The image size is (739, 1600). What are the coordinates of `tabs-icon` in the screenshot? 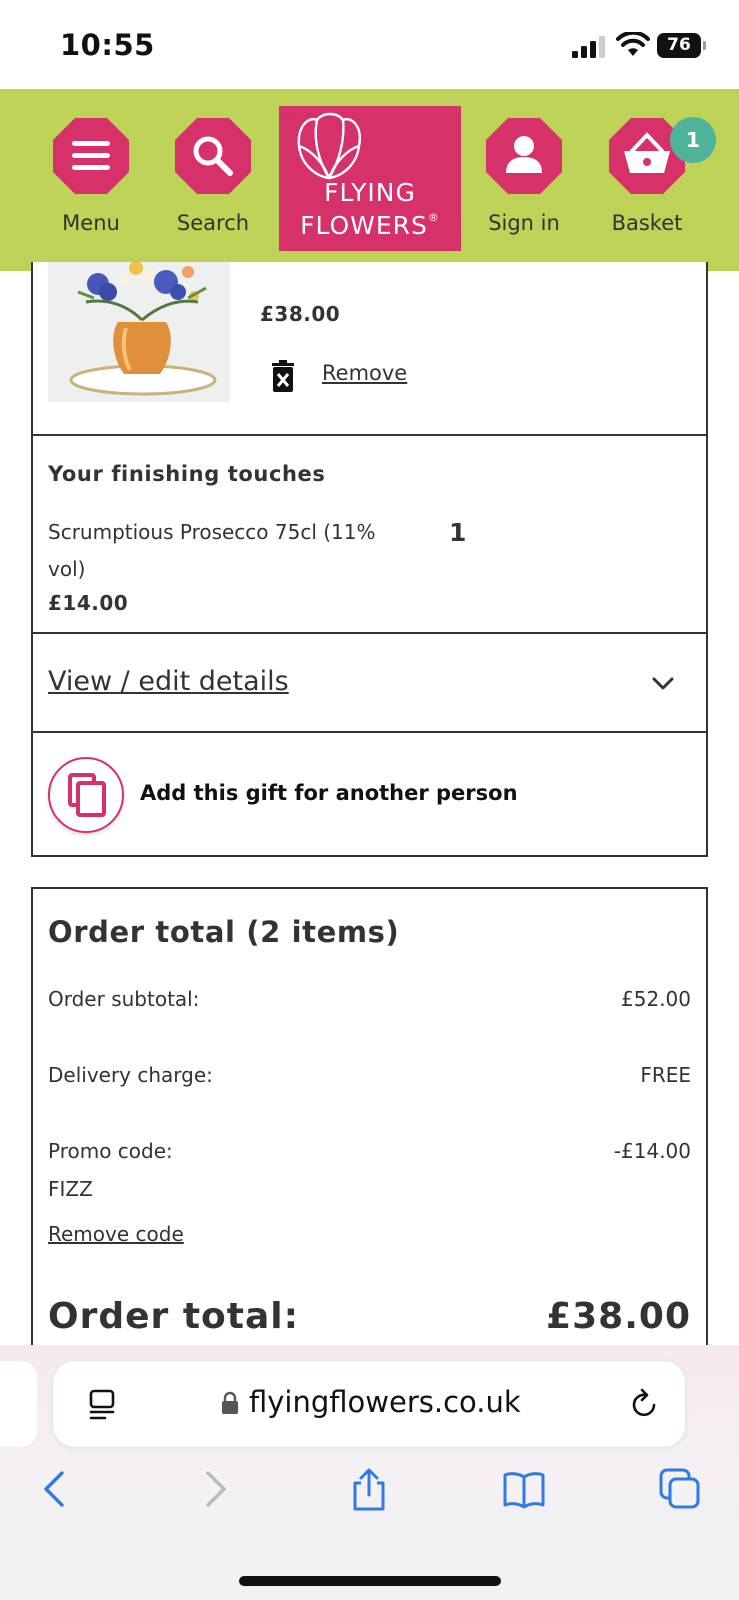 It's located at (680, 1489).